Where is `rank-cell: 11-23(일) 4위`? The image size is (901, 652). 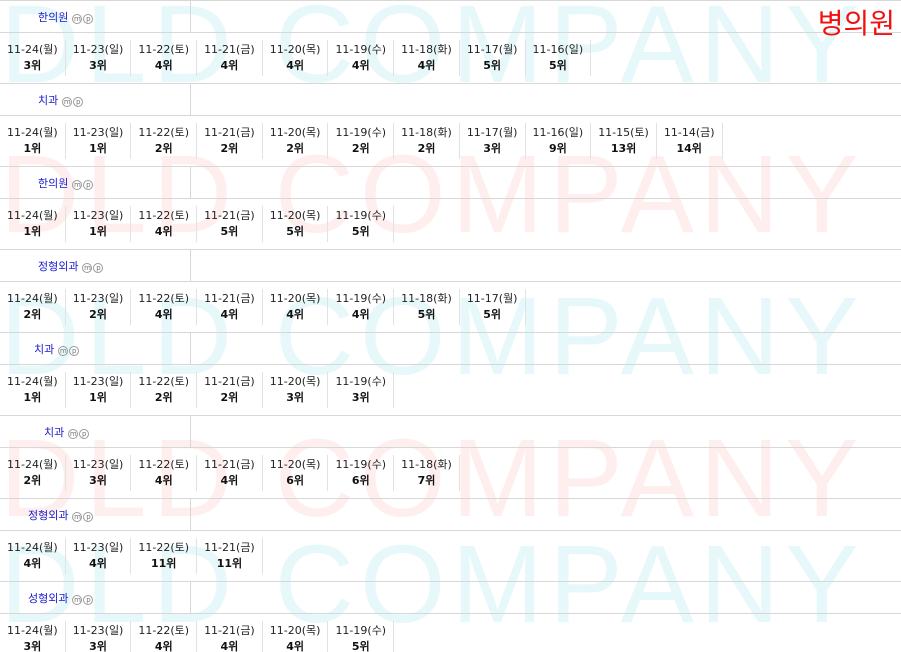
rank-cell: 11-23(일) 4위 is located at coordinates (99, 556).